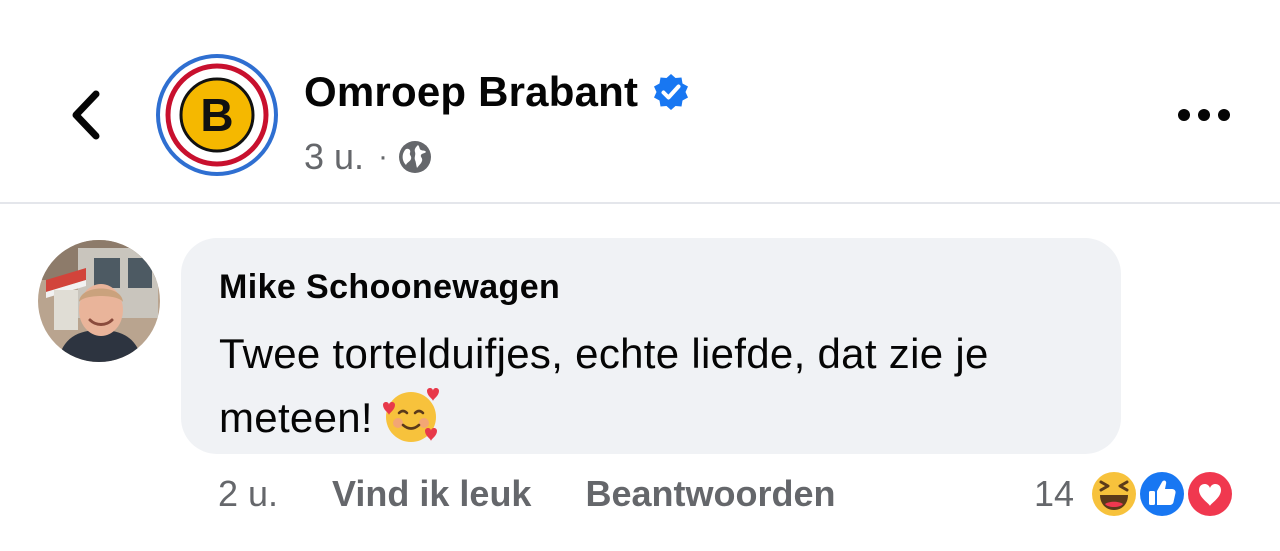 This screenshot has width=1280, height=551. What do you see at coordinates (431, 494) in the screenshot?
I see `like-button: Vind ik leuk` at bounding box center [431, 494].